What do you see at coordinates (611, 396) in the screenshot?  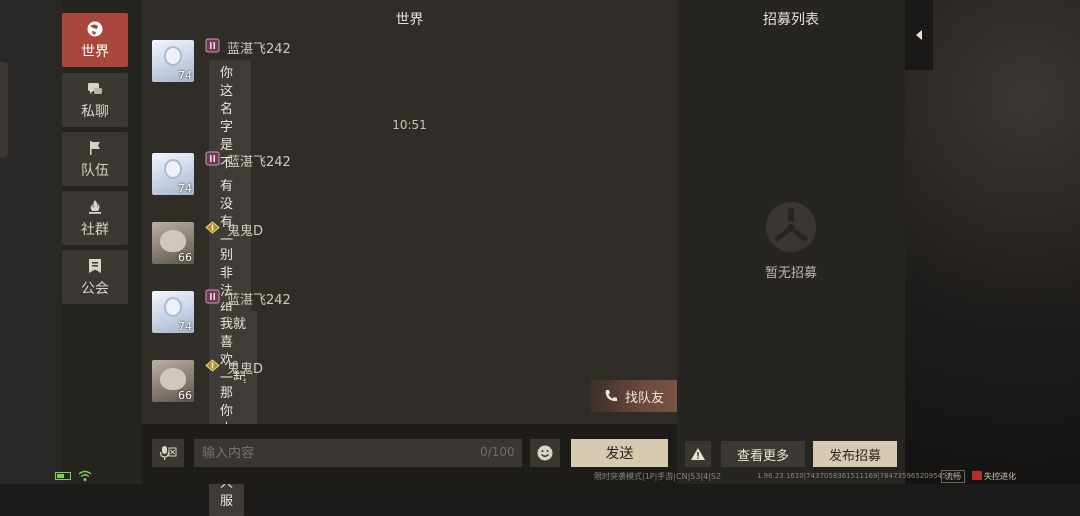 I see `phone-icon` at bounding box center [611, 396].